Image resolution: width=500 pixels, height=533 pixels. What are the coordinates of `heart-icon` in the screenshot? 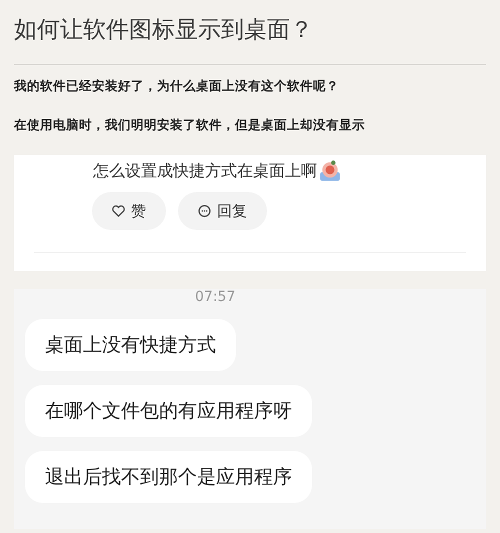 It's located at (118, 211).